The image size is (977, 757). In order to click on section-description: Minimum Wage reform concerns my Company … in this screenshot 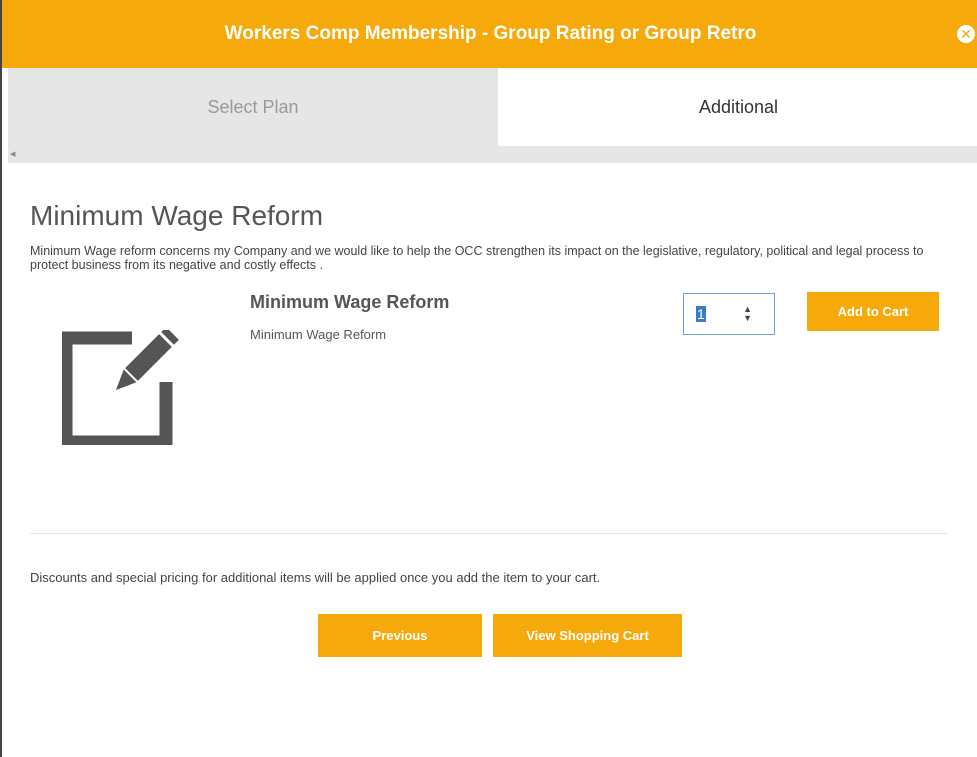, I will do `click(477, 258)`.